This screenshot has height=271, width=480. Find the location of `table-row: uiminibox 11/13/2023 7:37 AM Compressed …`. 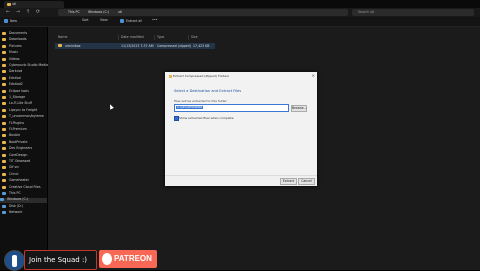

table-row: uiminibox 11/13/2023 7:37 AM Compressed … is located at coordinates (135, 46).